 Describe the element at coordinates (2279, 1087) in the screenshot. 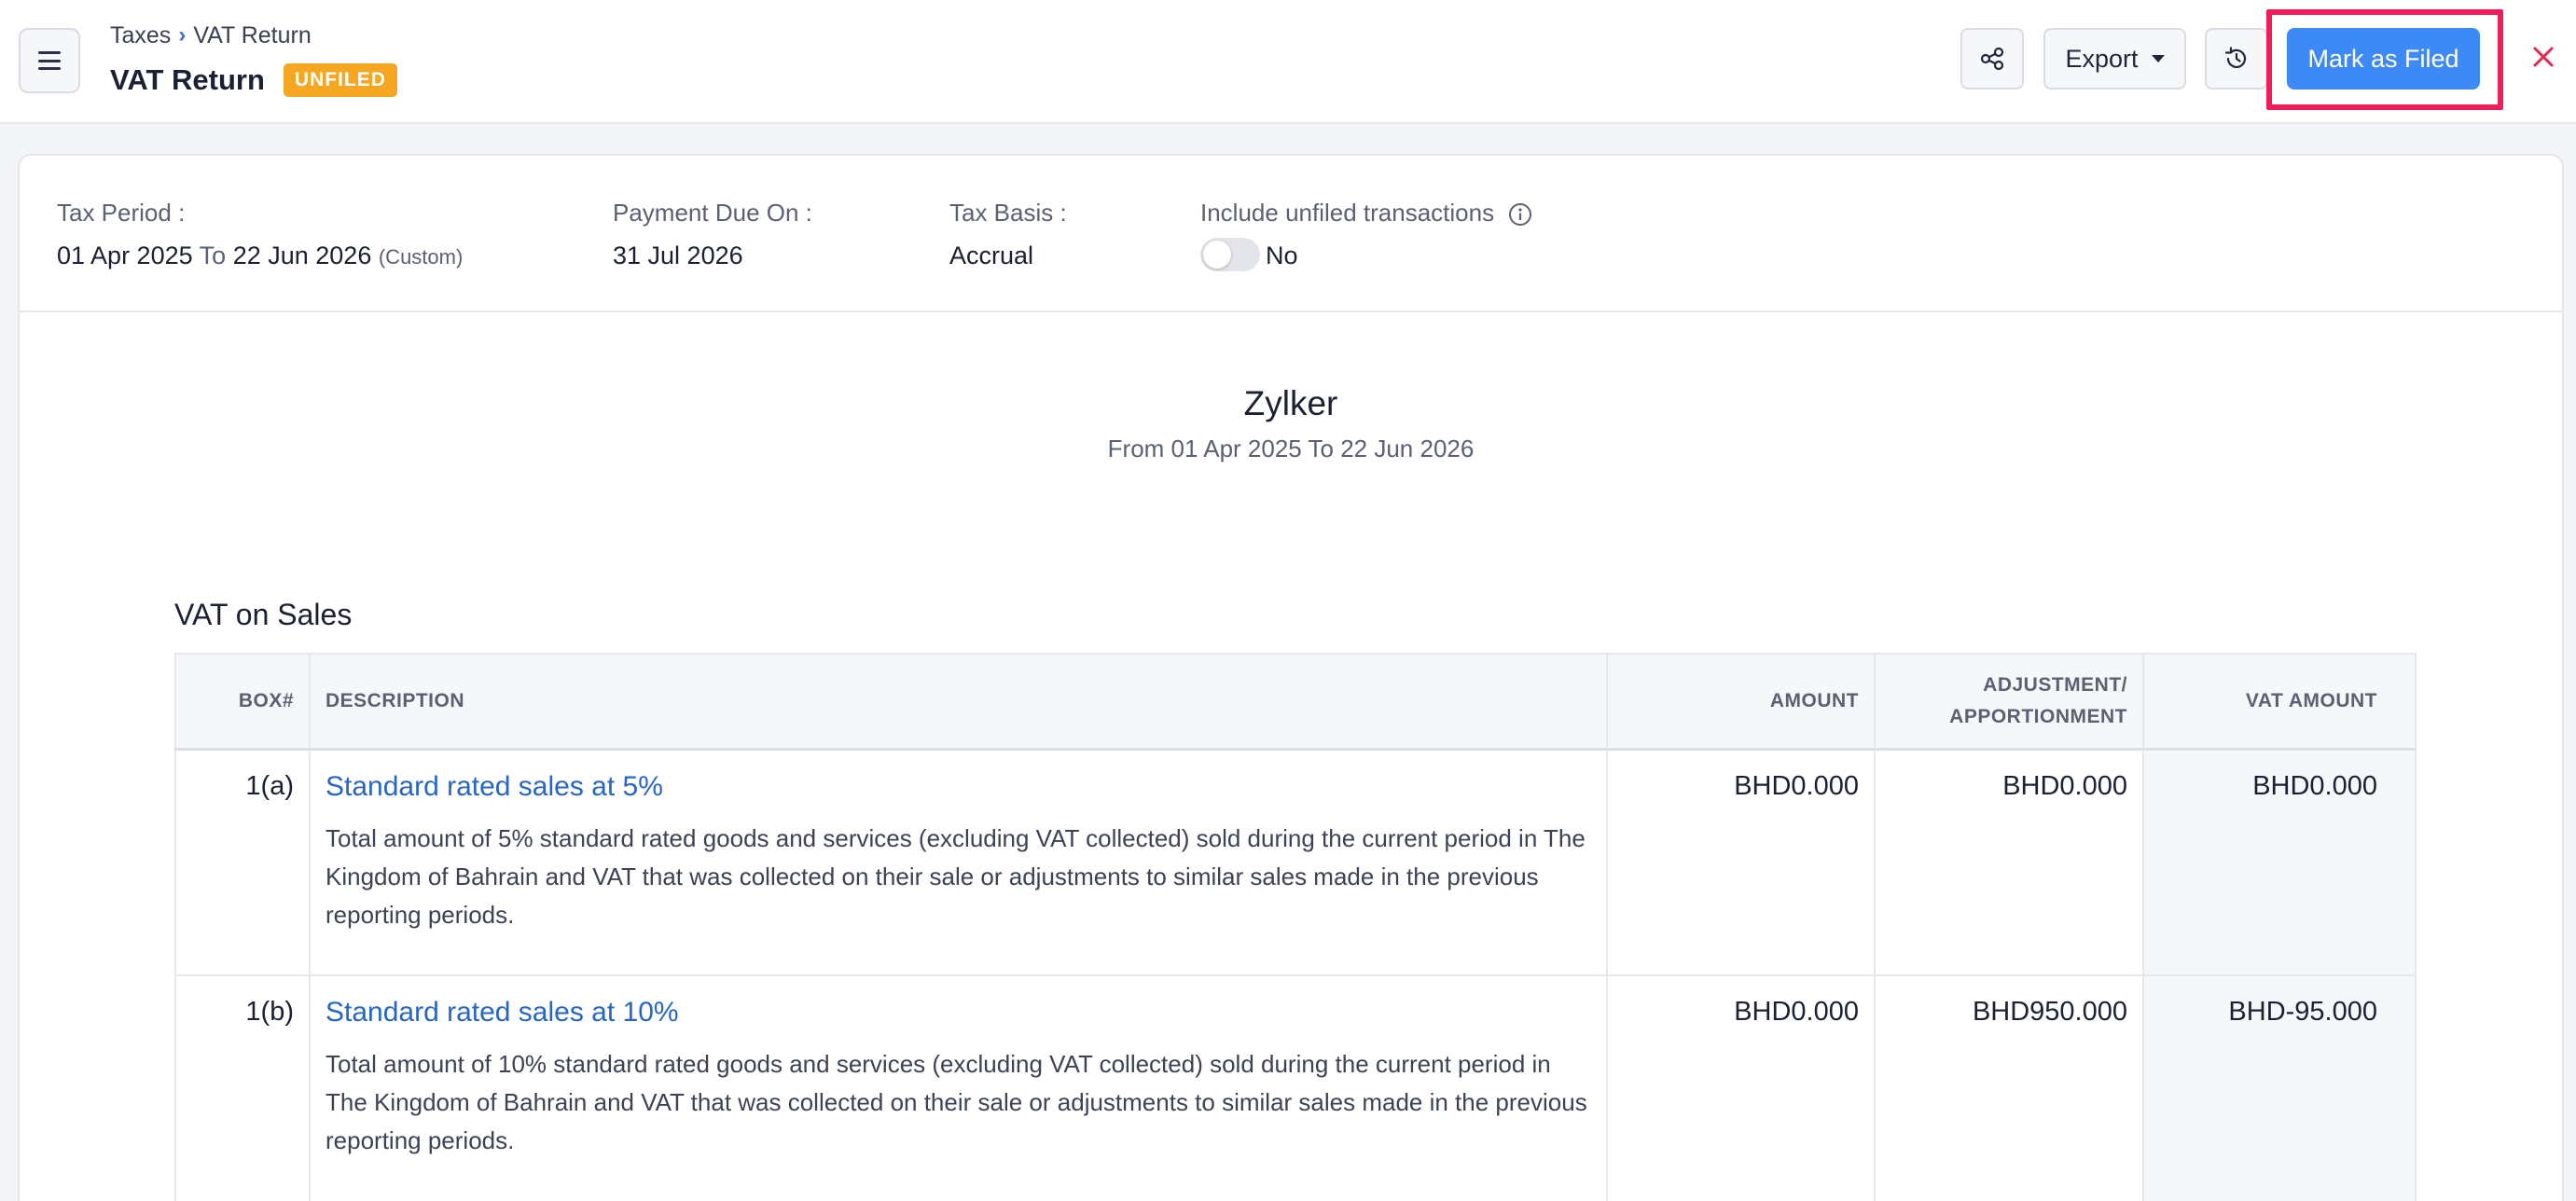

I see `vat-amount-cell: BHD-95.000` at that location.